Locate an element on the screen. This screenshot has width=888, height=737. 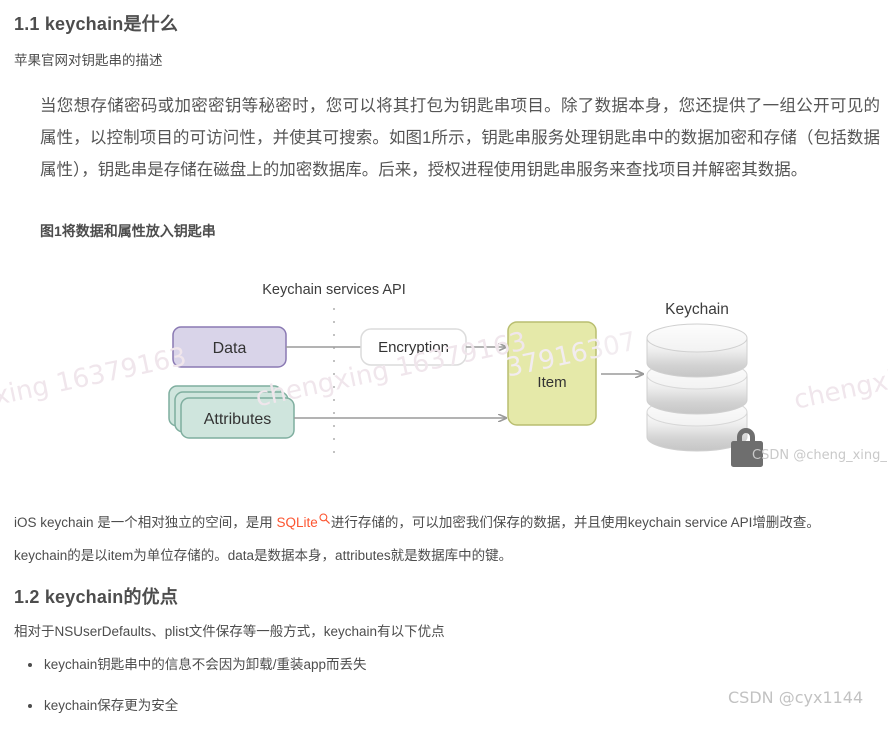
paragraph-ios-prefix: iOS keychain 是一个相对独立的空间，是用 is located at coordinates (145, 522).